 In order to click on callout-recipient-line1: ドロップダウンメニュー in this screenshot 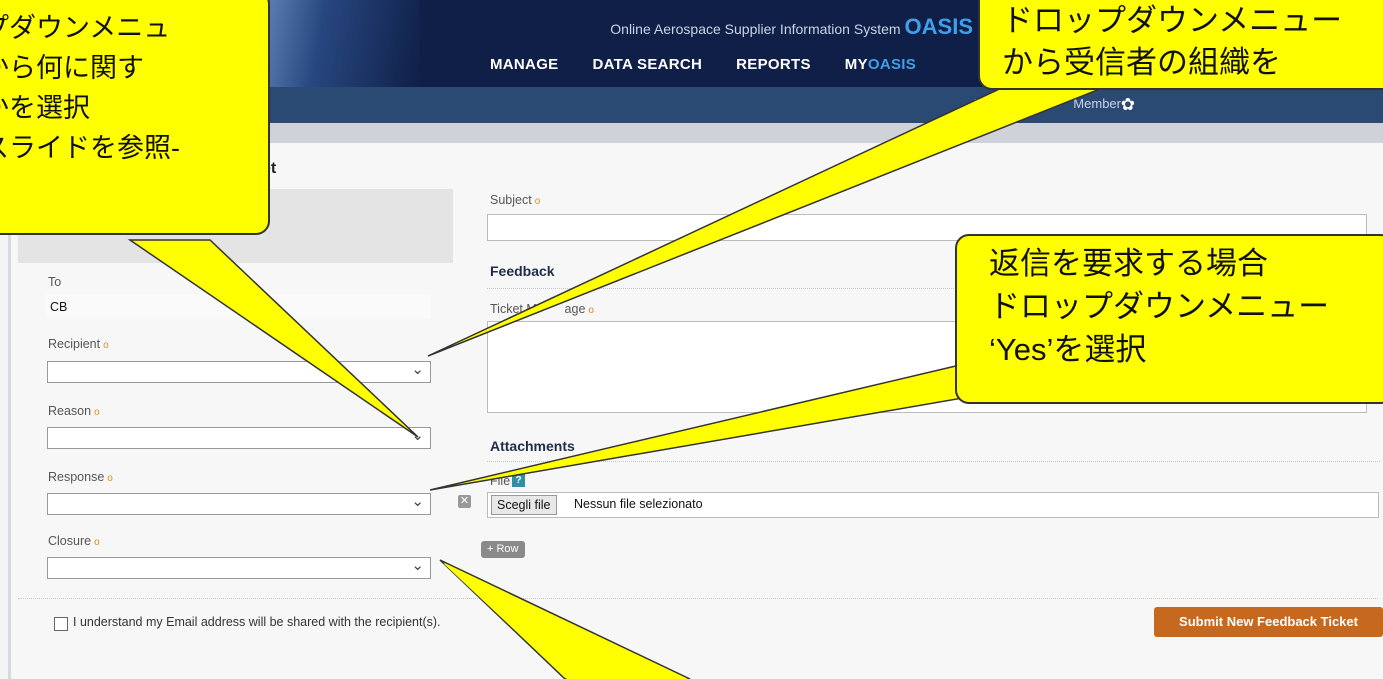, I will do `click(1172, 20)`.